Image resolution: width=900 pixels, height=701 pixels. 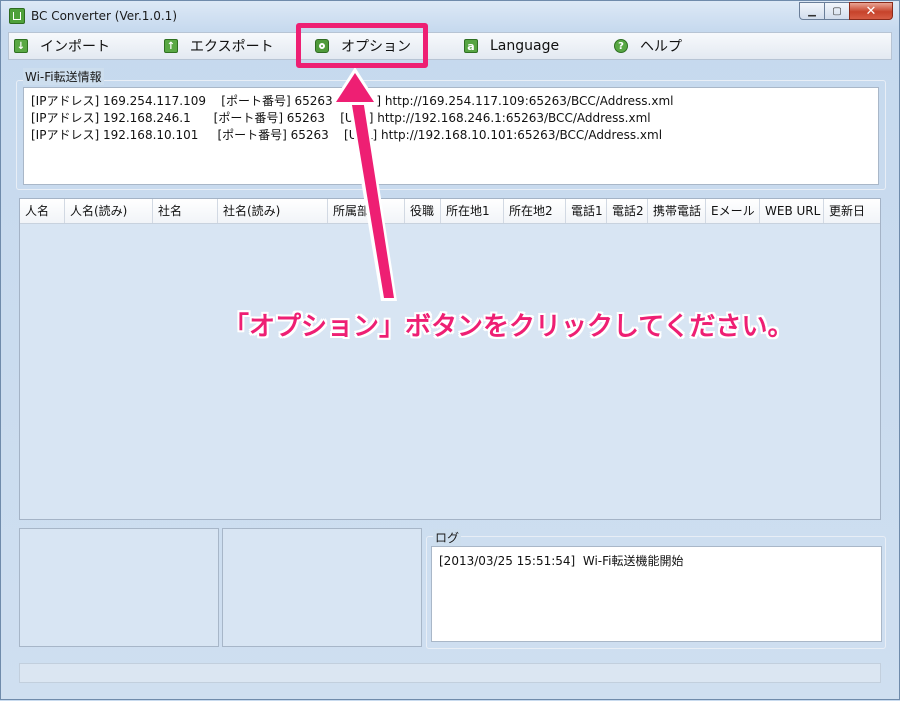 What do you see at coordinates (508, 327) in the screenshot?
I see `instruction-callout: 「オプション」ボタンをクリックしてください。` at bounding box center [508, 327].